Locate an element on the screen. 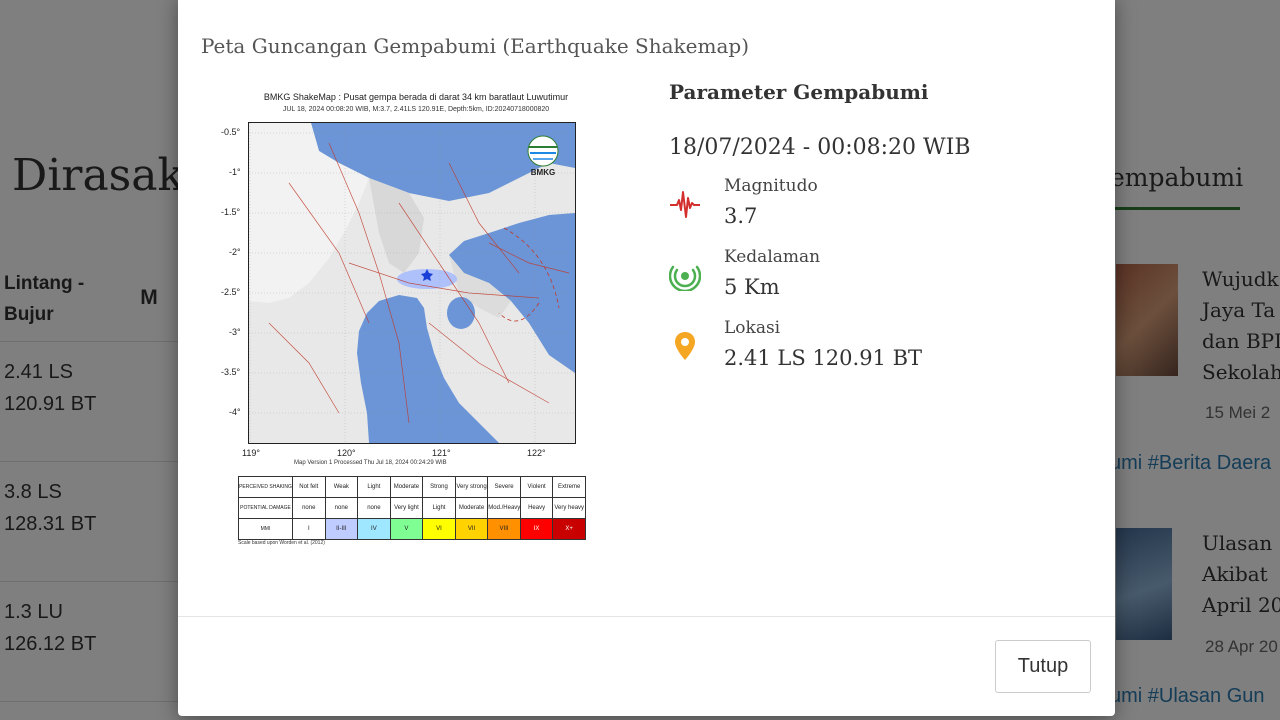 The height and width of the screenshot is (720, 1280). legend-row-mmi: MMI I II-III IV V VI VII VIII IX X+ is located at coordinates (412, 529).